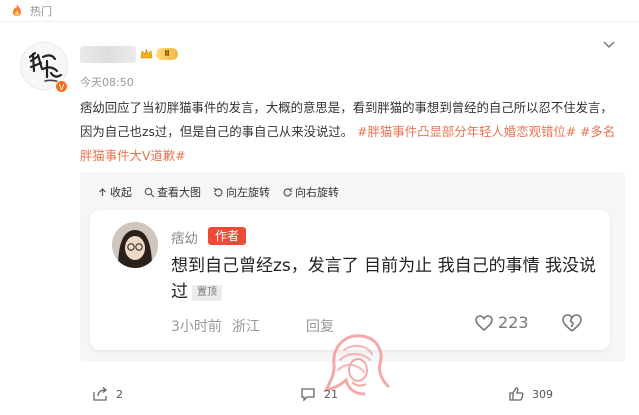 The height and width of the screenshot is (415, 639). What do you see at coordinates (227, 236) in the screenshot?
I see `author-badge: 作者` at bounding box center [227, 236].